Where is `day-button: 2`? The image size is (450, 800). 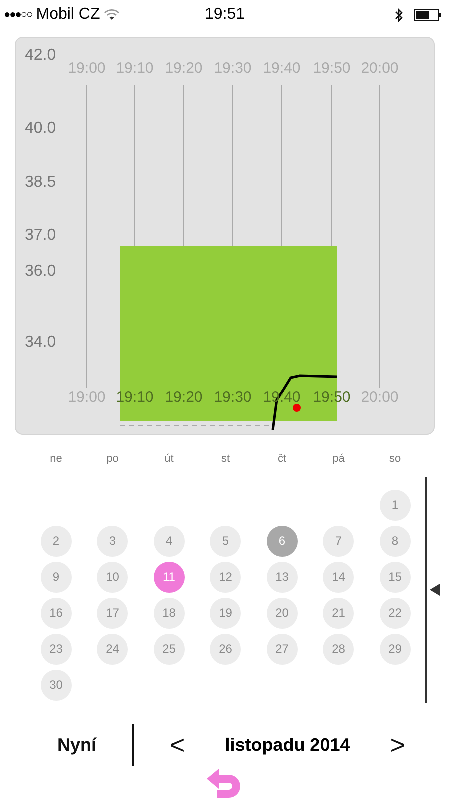
day-button: 2 is located at coordinates (56, 541).